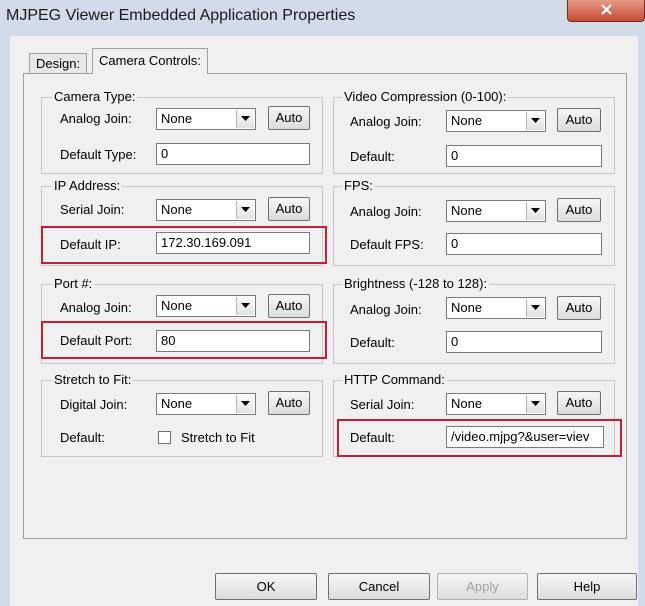 The height and width of the screenshot is (606, 645). I want to click on port-default-input: 80, so click(233, 341).